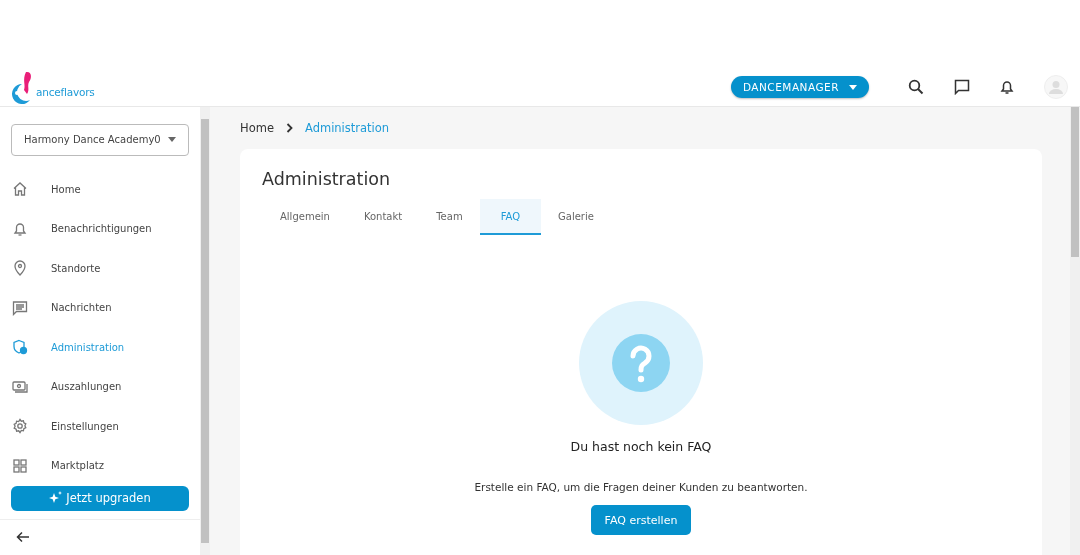 This screenshot has height=555, width=1080. I want to click on settings-icon, so click(20, 426).